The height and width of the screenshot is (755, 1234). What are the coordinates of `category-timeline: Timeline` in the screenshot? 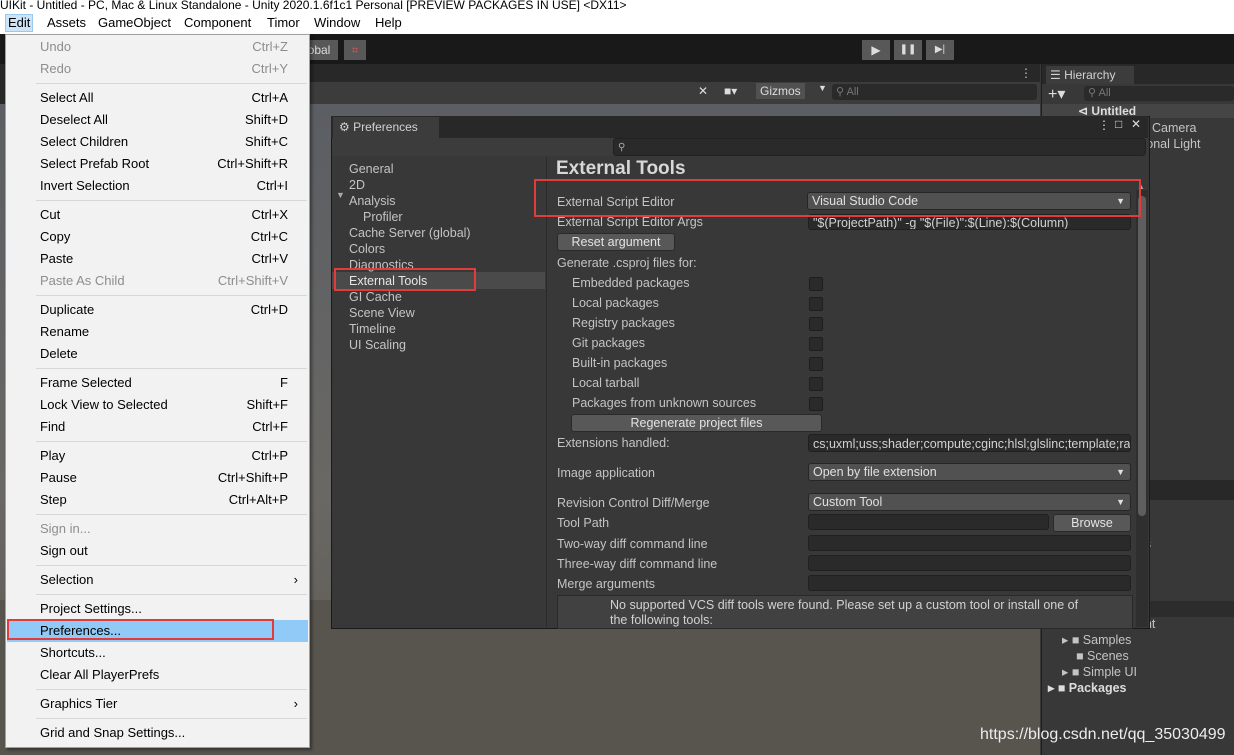 It's located at (372, 329).